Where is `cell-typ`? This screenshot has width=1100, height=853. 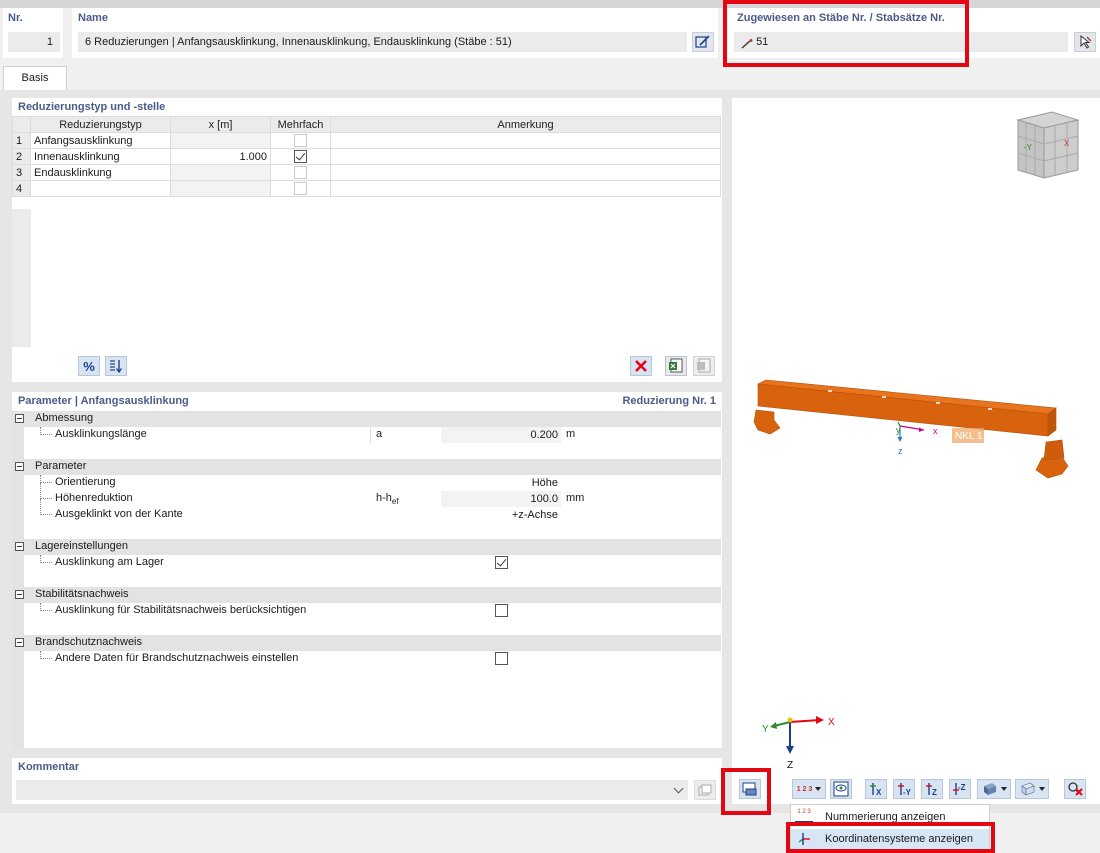
cell-typ is located at coordinates (100, 188).